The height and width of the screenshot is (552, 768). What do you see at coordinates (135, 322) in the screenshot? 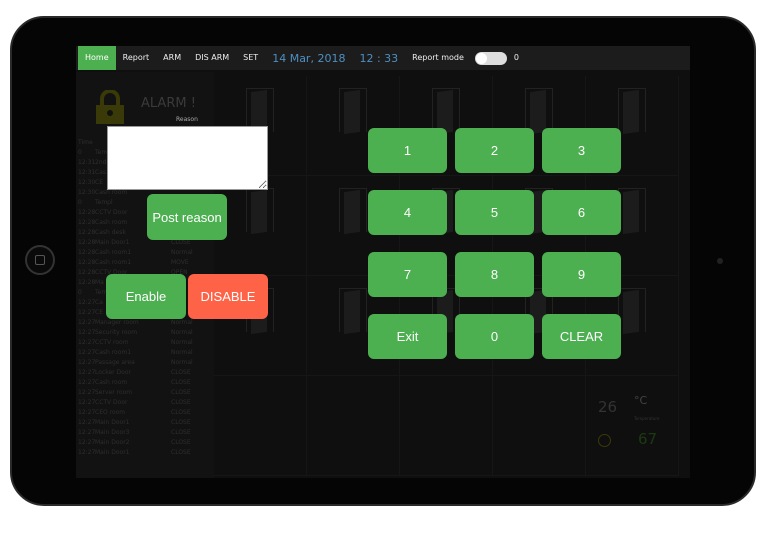
I see `log-row: 12:27 Manager room Normal` at bounding box center [135, 322].